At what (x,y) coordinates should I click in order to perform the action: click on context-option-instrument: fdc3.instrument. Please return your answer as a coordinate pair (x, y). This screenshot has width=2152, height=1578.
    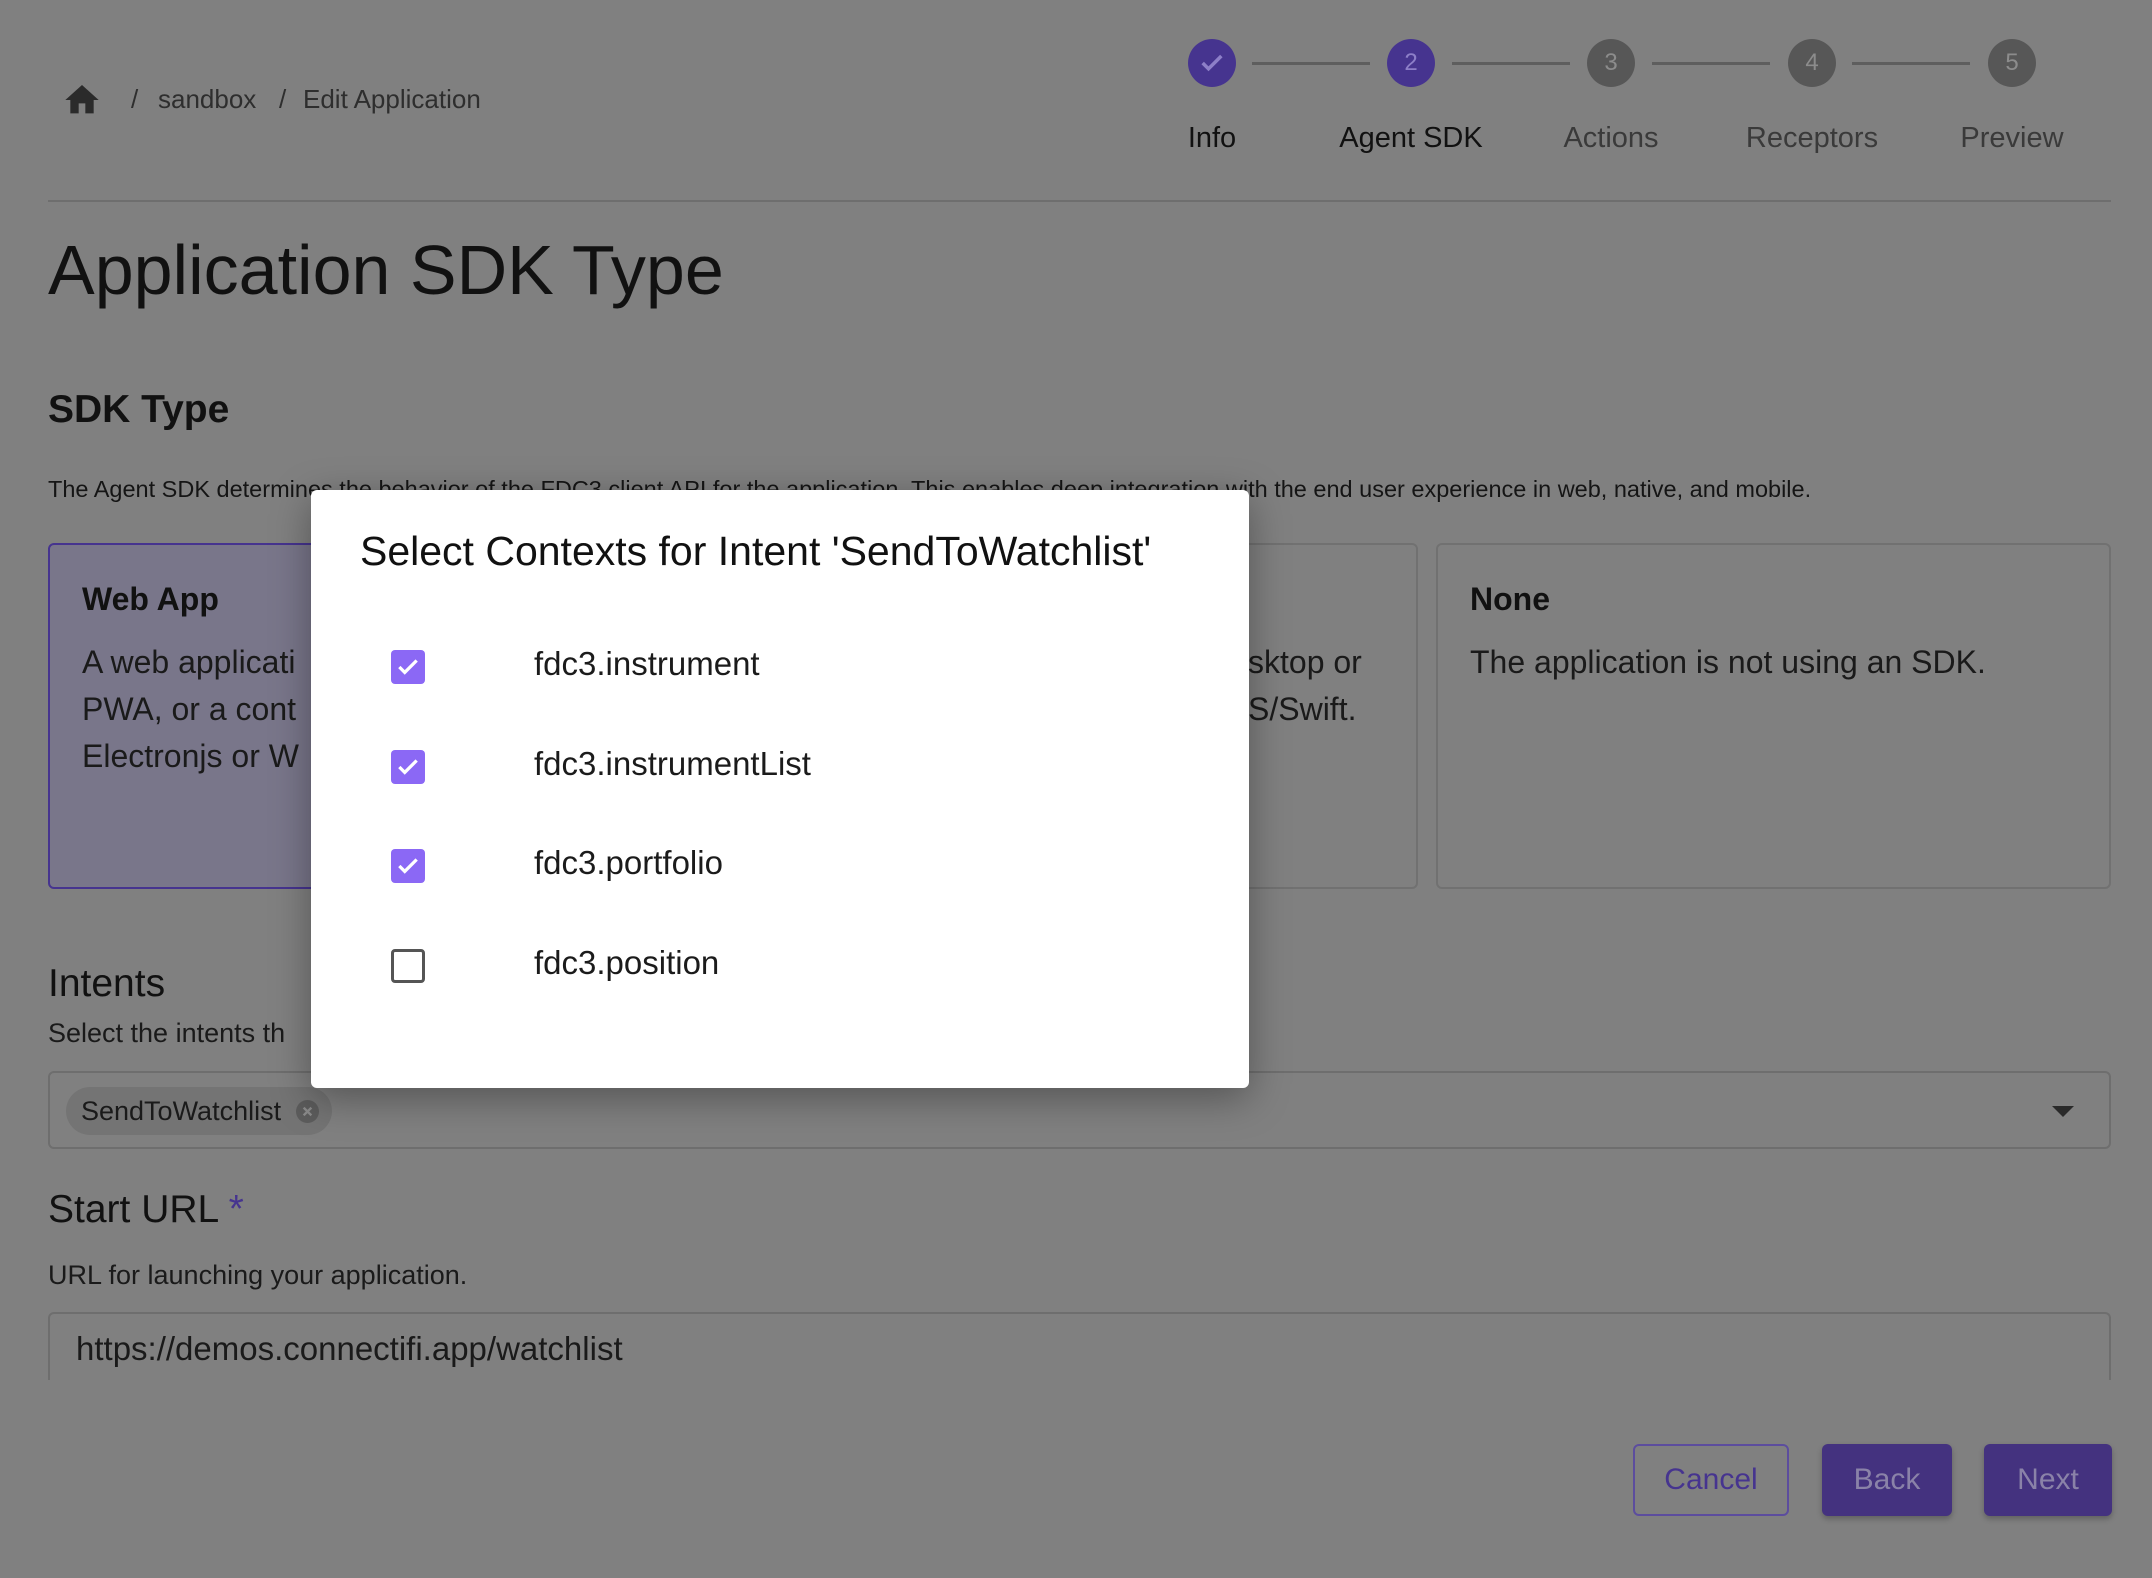
    Looking at the image, I should click on (575, 666).